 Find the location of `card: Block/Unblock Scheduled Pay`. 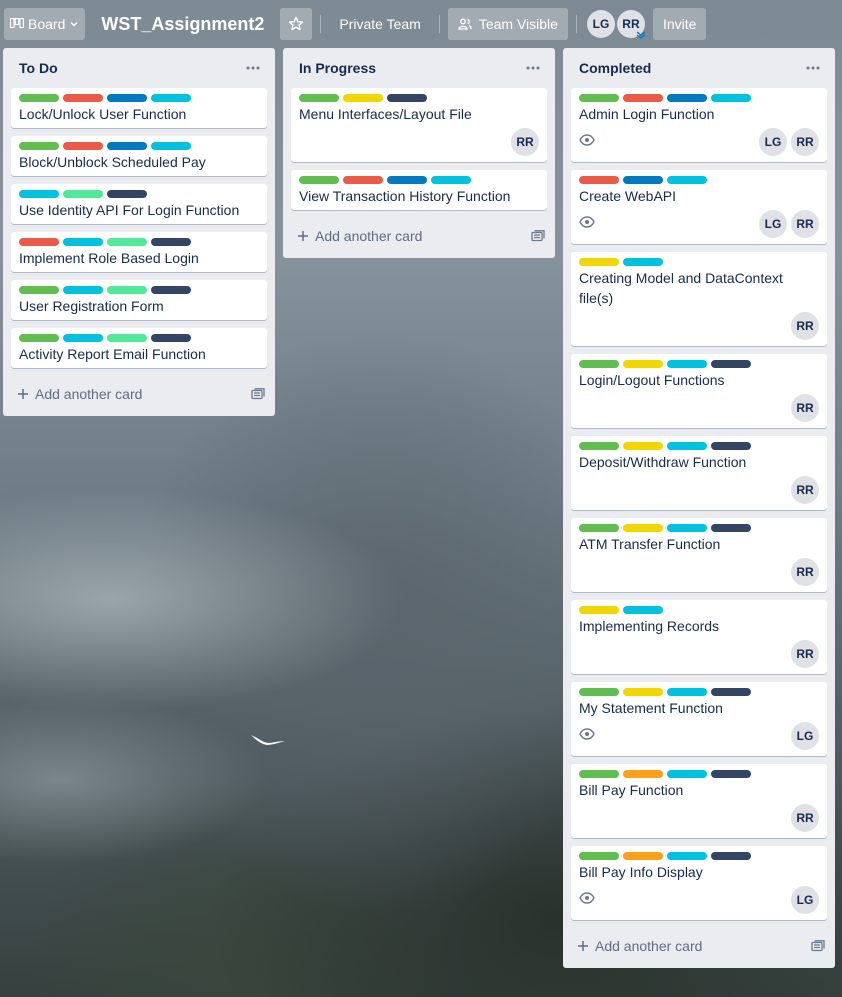

card: Block/Unblock Scheduled Pay is located at coordinates (139, 156).